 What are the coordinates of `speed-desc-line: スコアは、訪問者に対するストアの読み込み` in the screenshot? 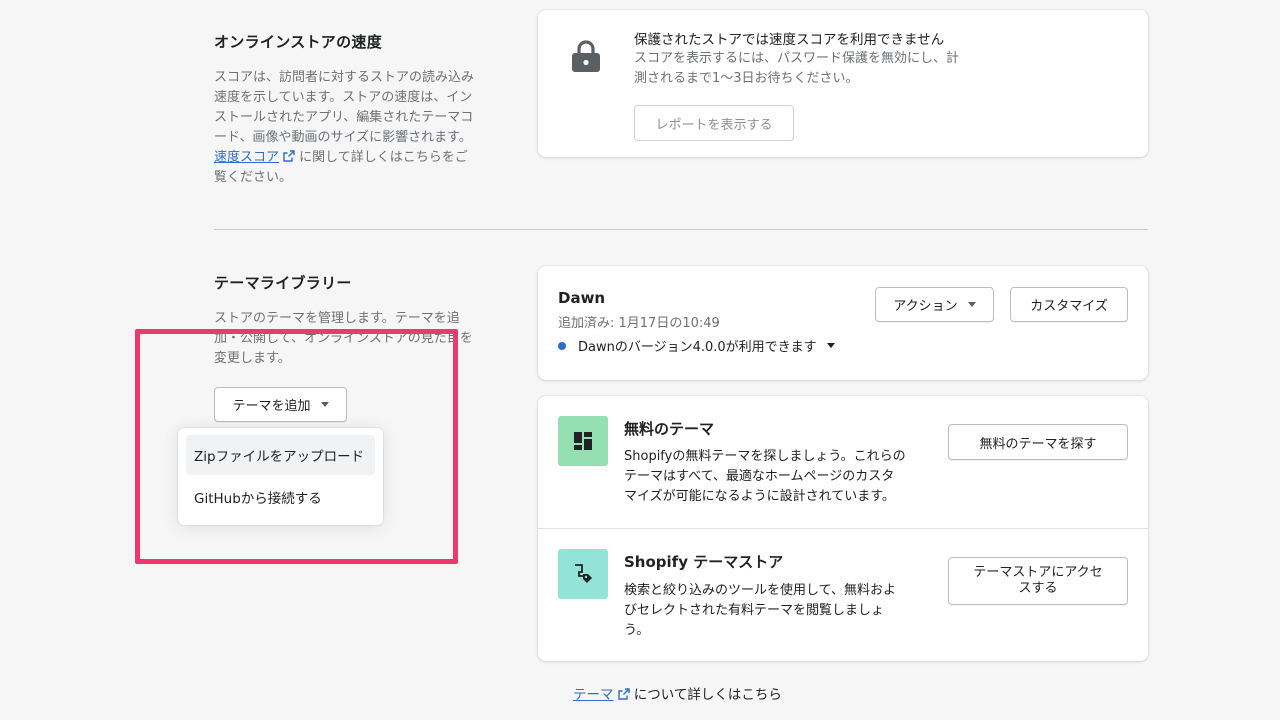 It's located at (344, 77).